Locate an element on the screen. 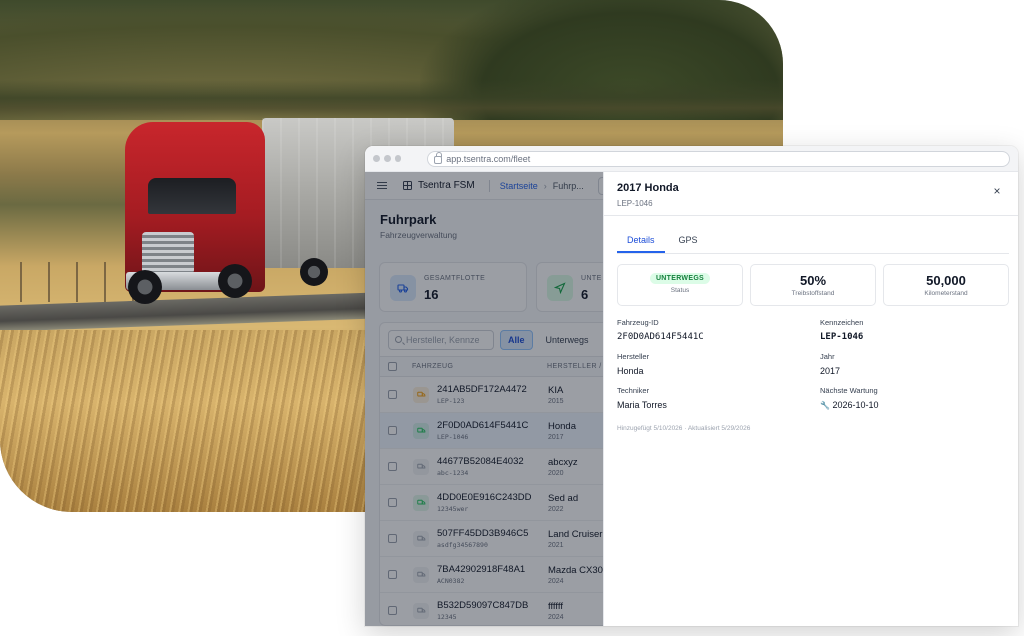  kpi-fuel: 50% Treibstoffstand is located at coordinates (813, 285).